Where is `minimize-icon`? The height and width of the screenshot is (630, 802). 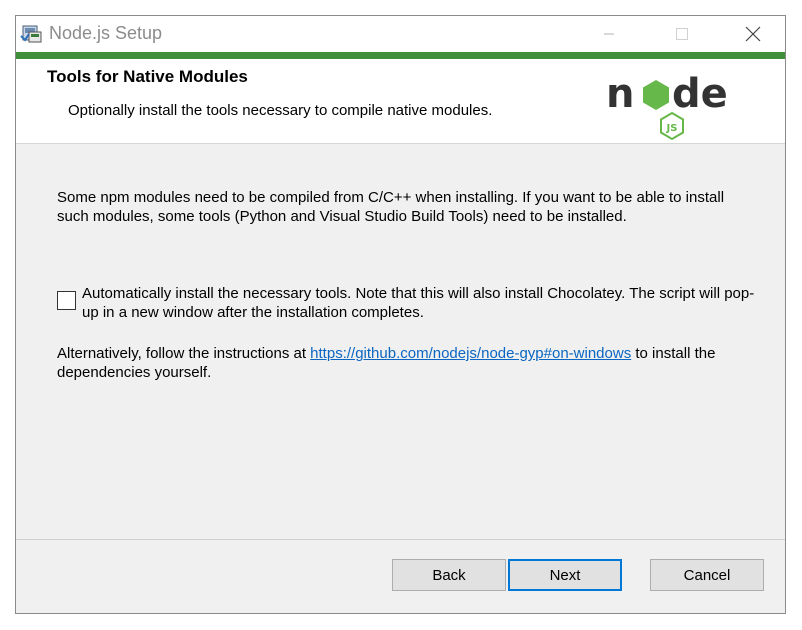
minimize-icon is located at coordinates (609, 34).